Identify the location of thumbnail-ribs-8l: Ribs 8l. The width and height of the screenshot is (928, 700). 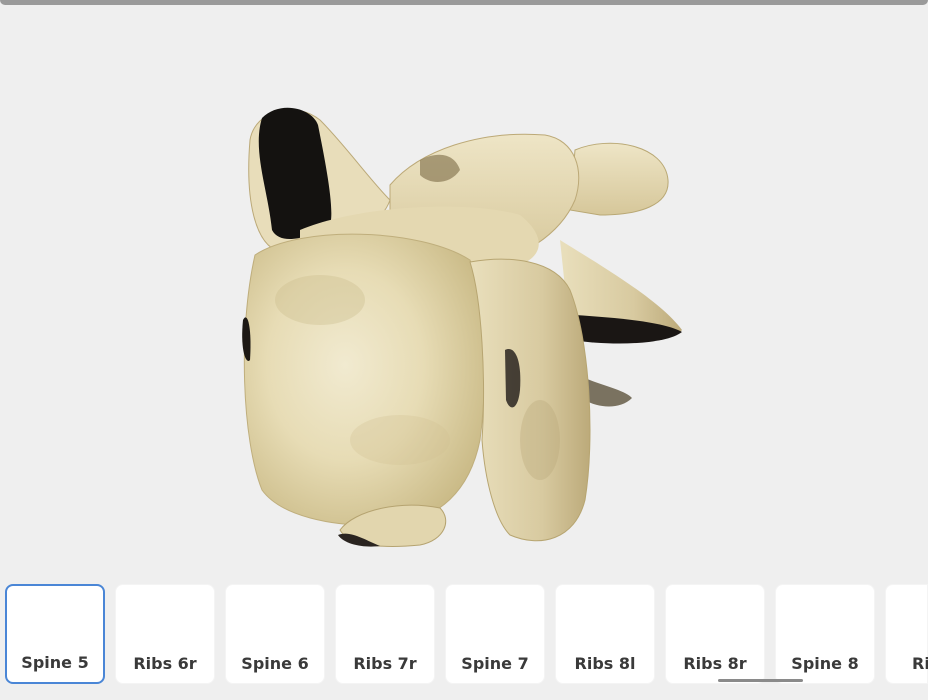
(605, 634).